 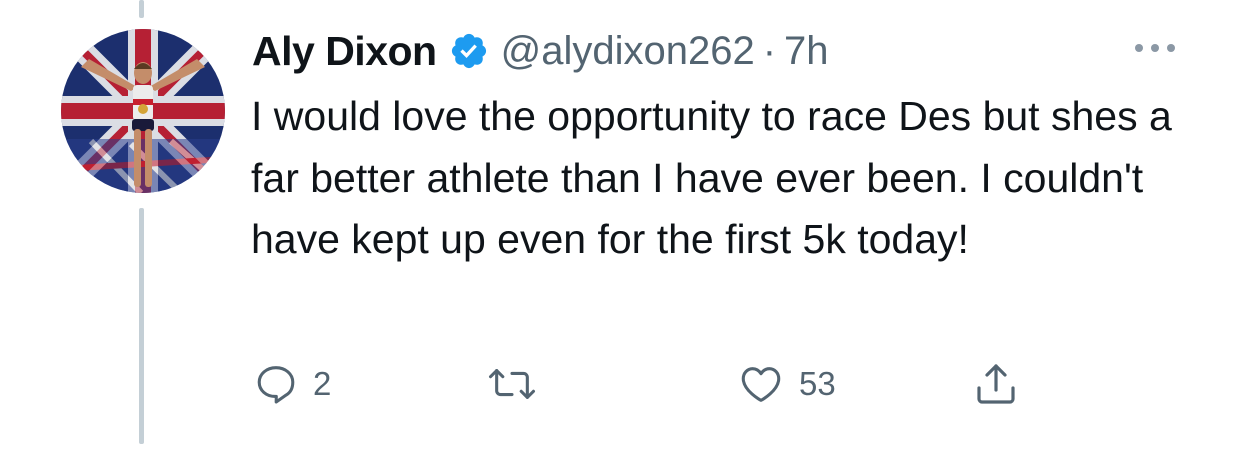 What do you see at coordinates (322, 383) in the screenshot?
I see `reply-count: 2` at bounding box center [322, 383].